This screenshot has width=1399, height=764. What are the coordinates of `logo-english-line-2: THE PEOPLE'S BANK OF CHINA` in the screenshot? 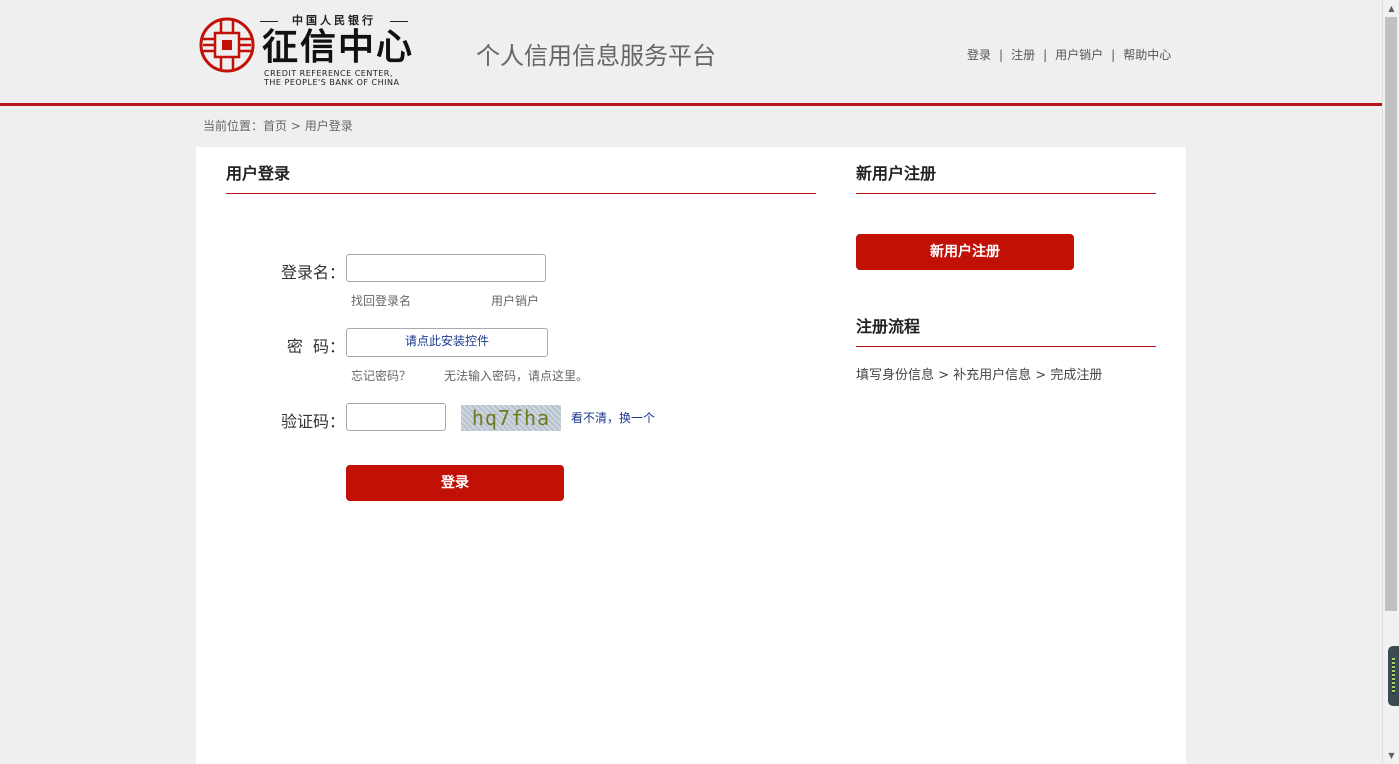 It's located at (332, 82).